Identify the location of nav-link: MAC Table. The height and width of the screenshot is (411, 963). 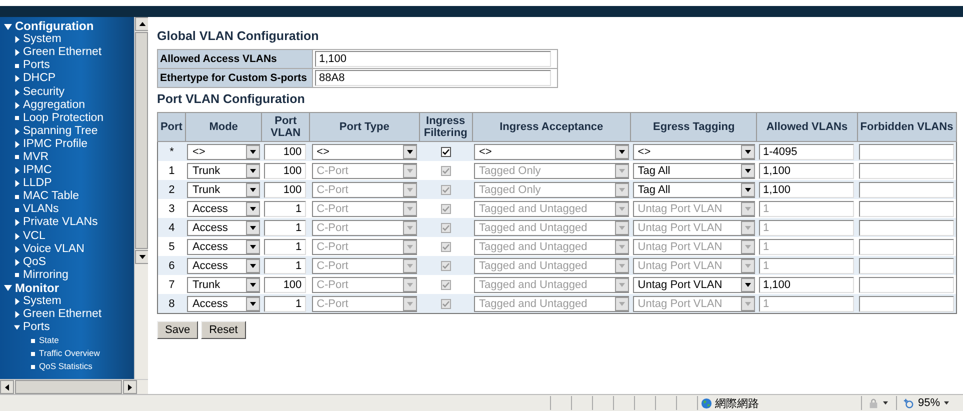
(51, 197).